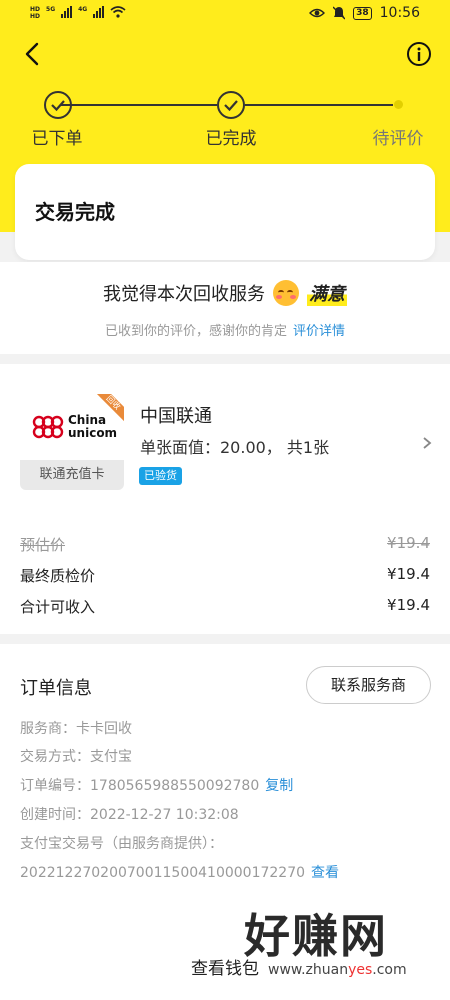 The height and width of the screenshot is (1000, 450). I want to click on payment-method-row: 交易方式：支付宝, so click(76, 757).